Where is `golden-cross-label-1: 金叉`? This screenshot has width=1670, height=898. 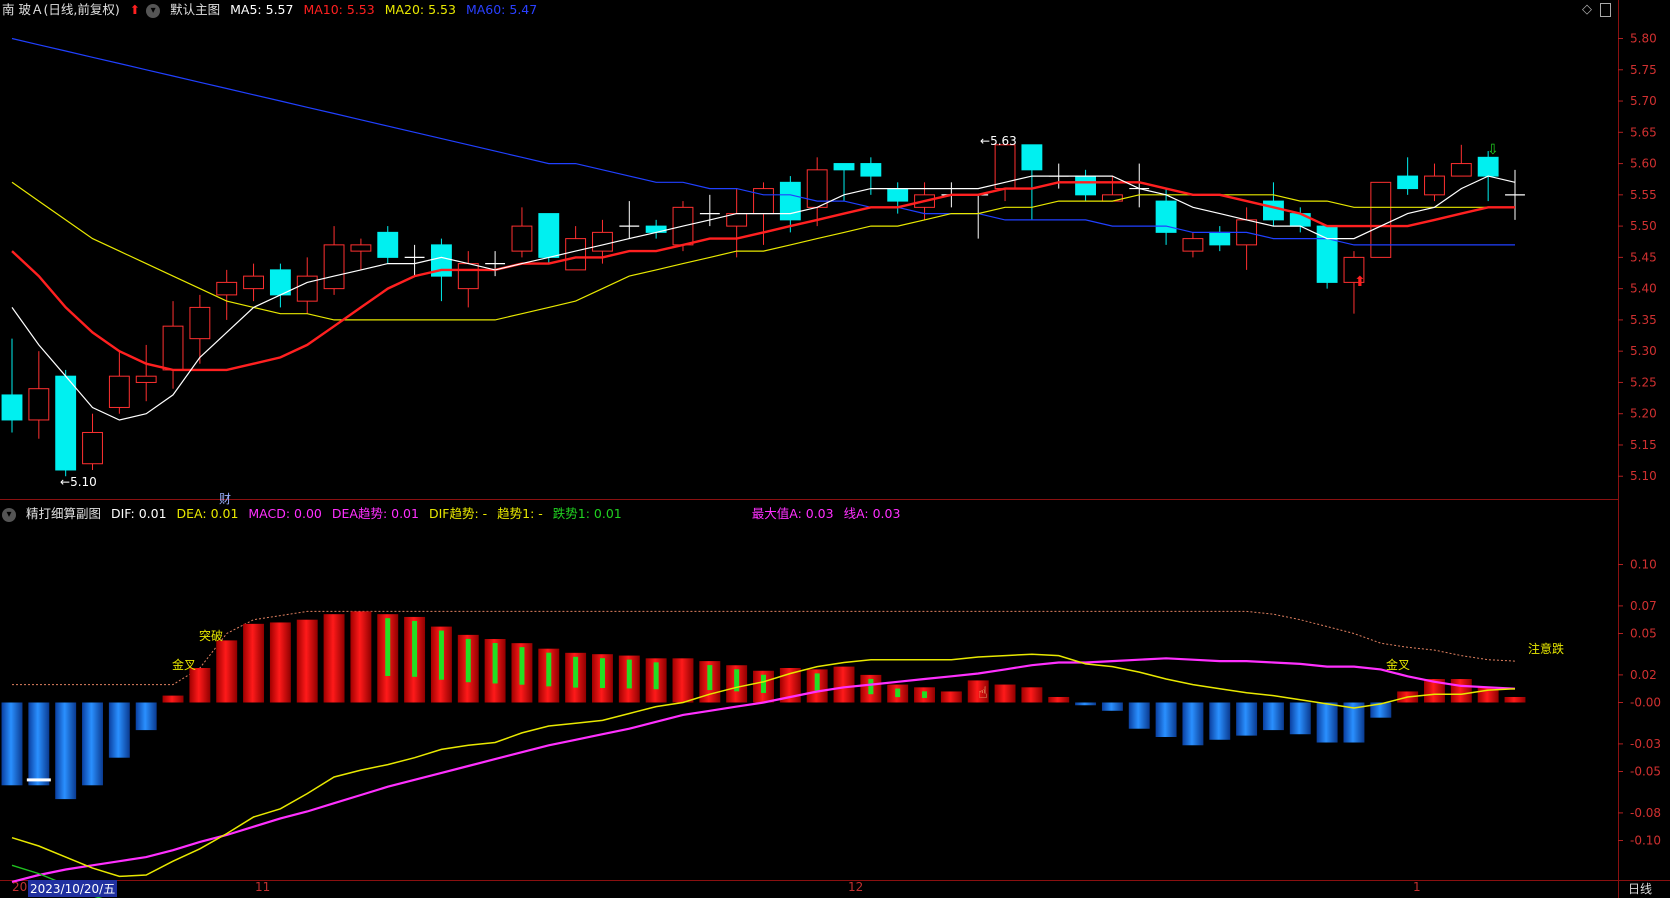
golden-cross-label-1: 金叉 is located at coordinates (184, 665).